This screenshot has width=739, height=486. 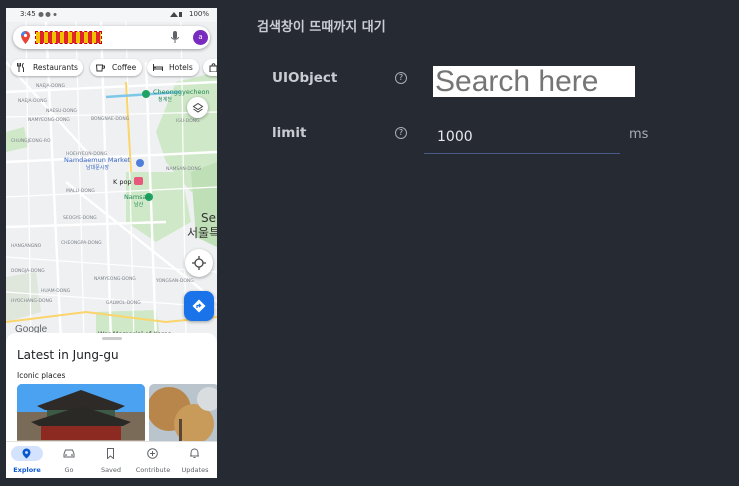 What do you see at coordinates (158, 67) in the screenshot?
I see `bed-icon` at bounding box center [158, 67].